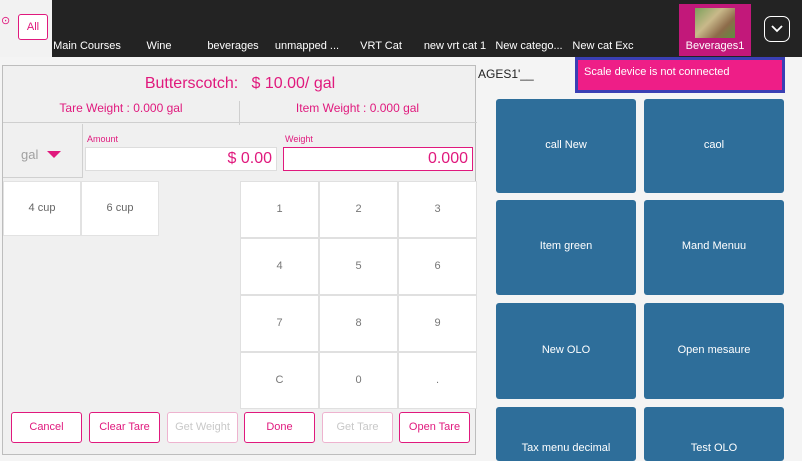  I want to click on scale-alert: Scale device is not connected, so click(680, 75).